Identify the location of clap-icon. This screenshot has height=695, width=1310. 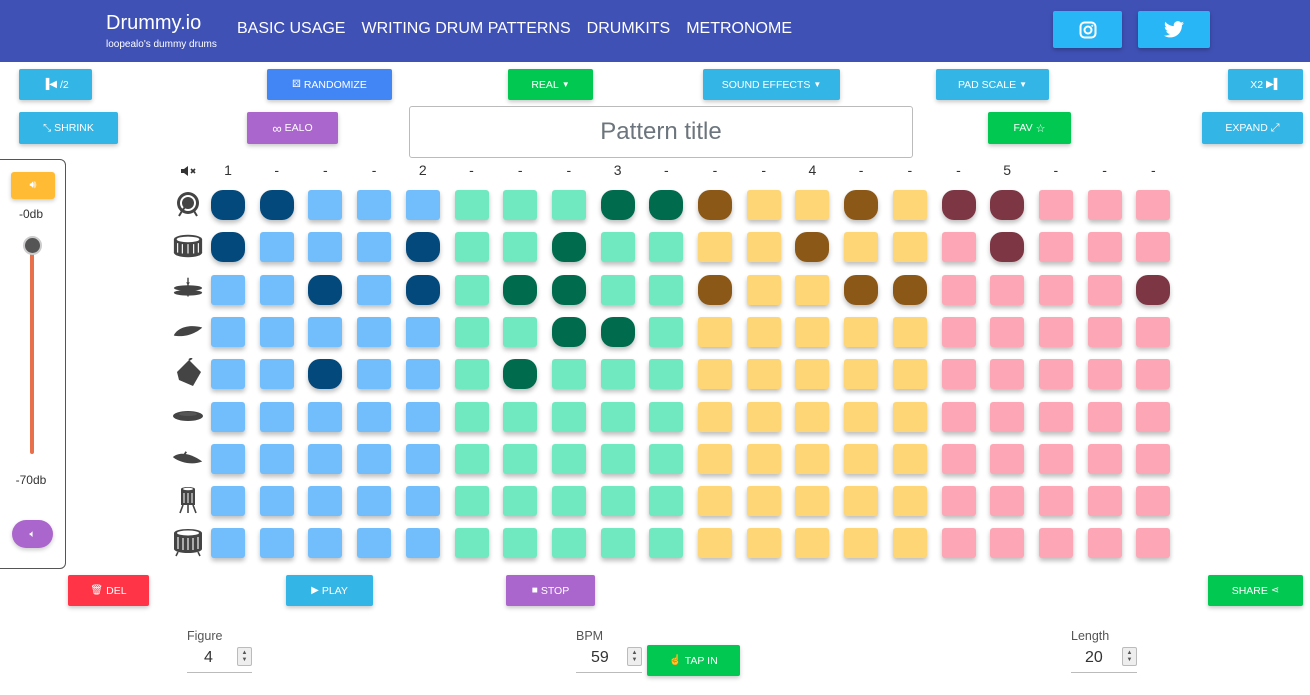
(188, 416).